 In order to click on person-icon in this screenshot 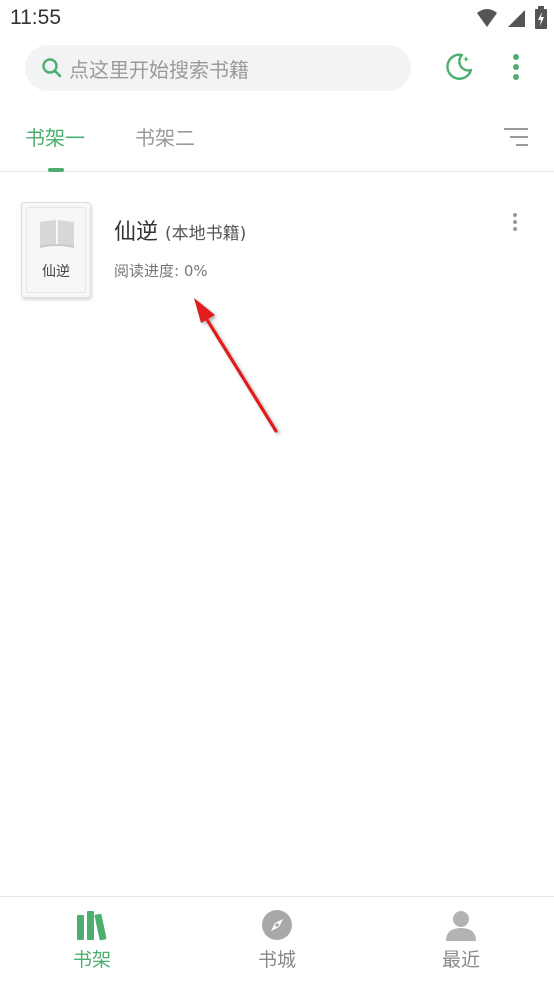, I will do `click(461, 926)`.